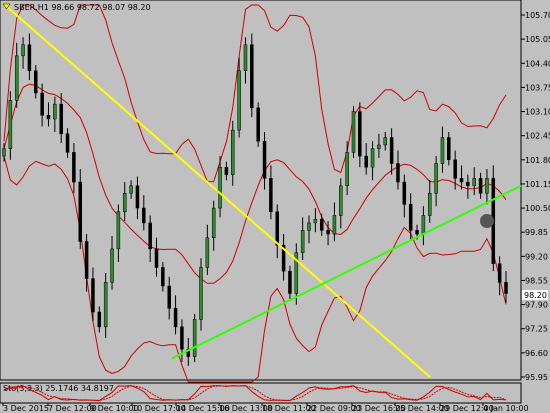  I want to click on price-tick-label: 102.45, so click(537, 136).